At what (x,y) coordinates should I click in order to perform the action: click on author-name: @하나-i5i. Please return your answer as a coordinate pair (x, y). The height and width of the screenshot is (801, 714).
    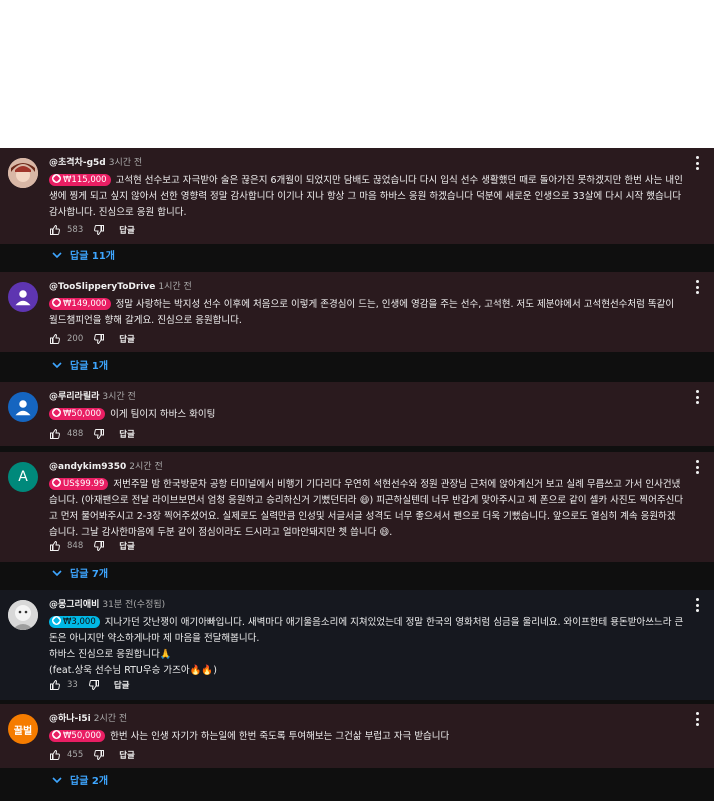
    Looking at the image, I should click on (70, 719).